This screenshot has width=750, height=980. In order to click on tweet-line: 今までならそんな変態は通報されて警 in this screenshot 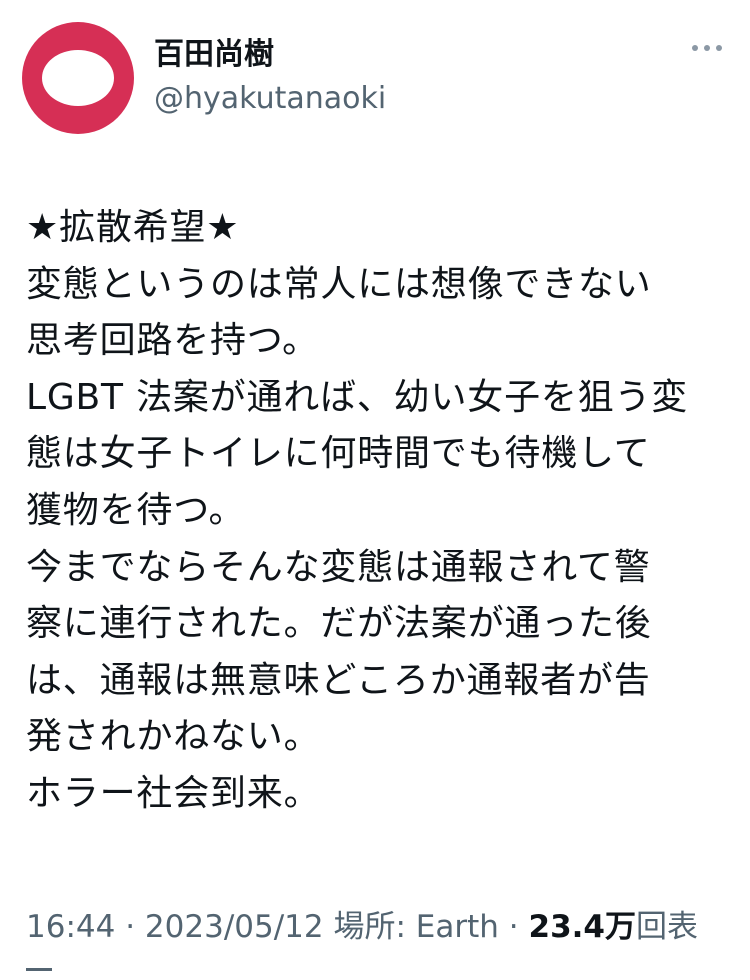, I will do `click(338, 567)`.